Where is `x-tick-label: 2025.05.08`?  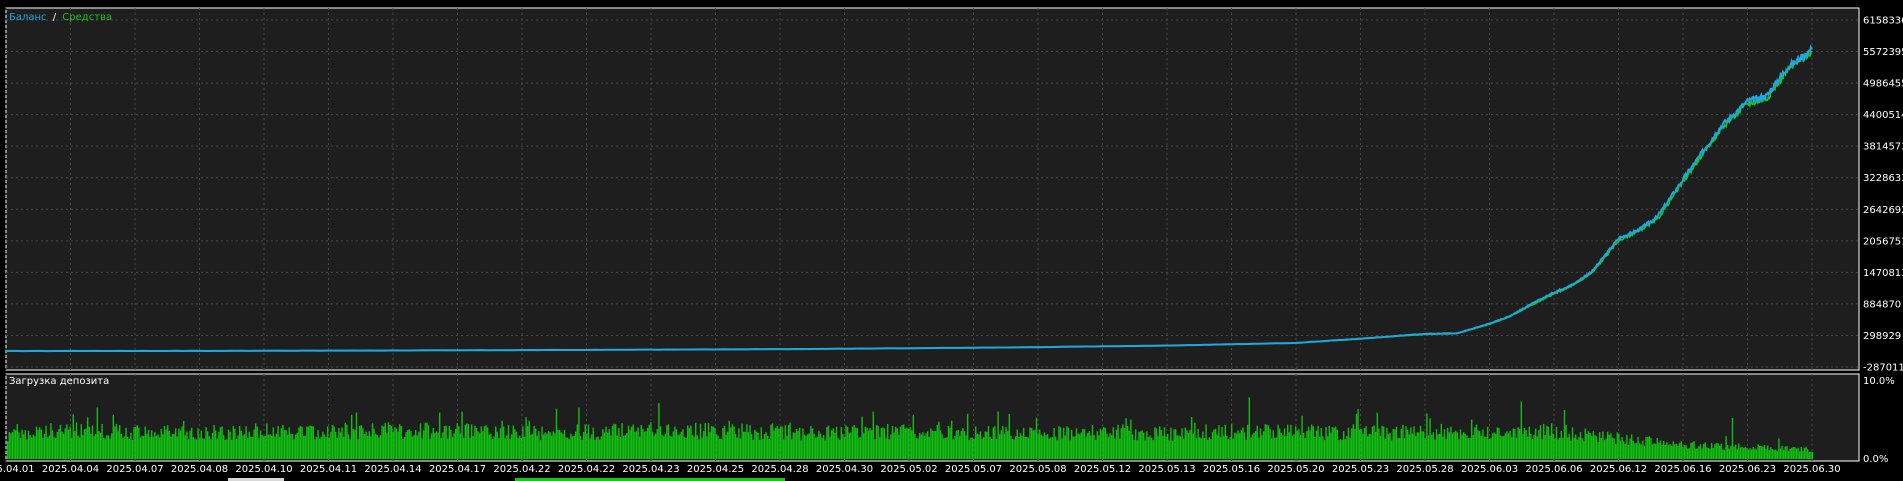
x-tick-label: 2025.05.08 is located at coordinates (1037, 469).